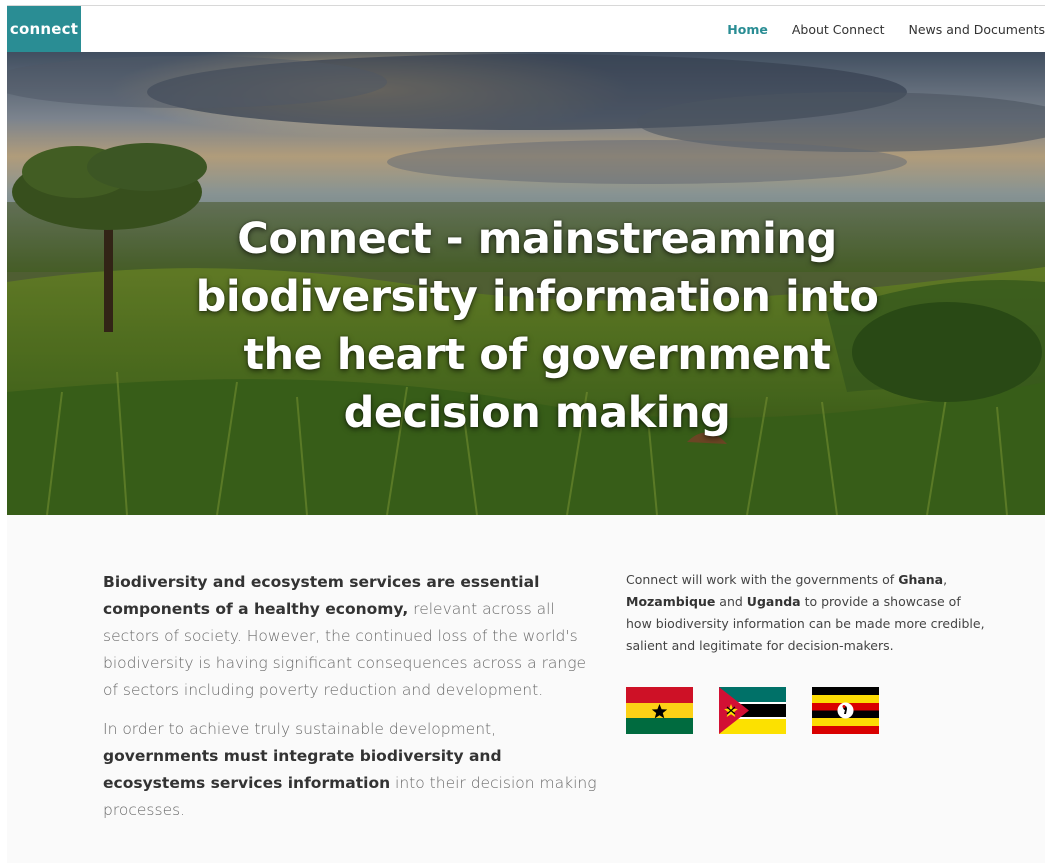 The width and height of the screenshot is (1045, 863). What do you see at coordinates (921, 579) in the screenshot?
I see `country-ghana: Ghana` at bounding box center [921, 579].